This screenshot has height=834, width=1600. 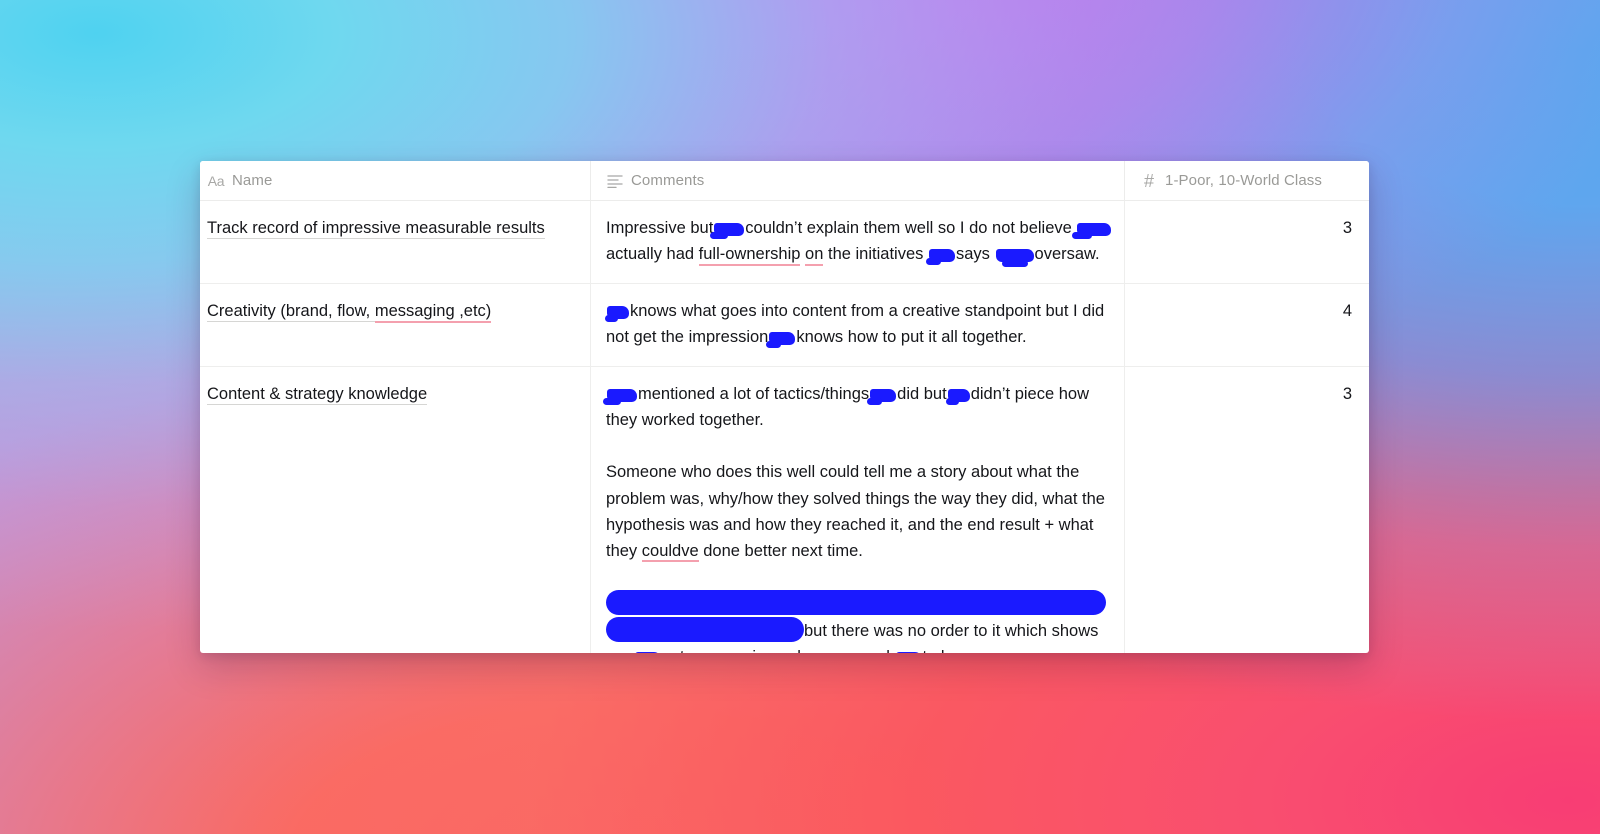 What do you see at coordinates (857, 181) in the screenshot?
I see `column-header-comments: Comments` at bounding box center [857, 181].